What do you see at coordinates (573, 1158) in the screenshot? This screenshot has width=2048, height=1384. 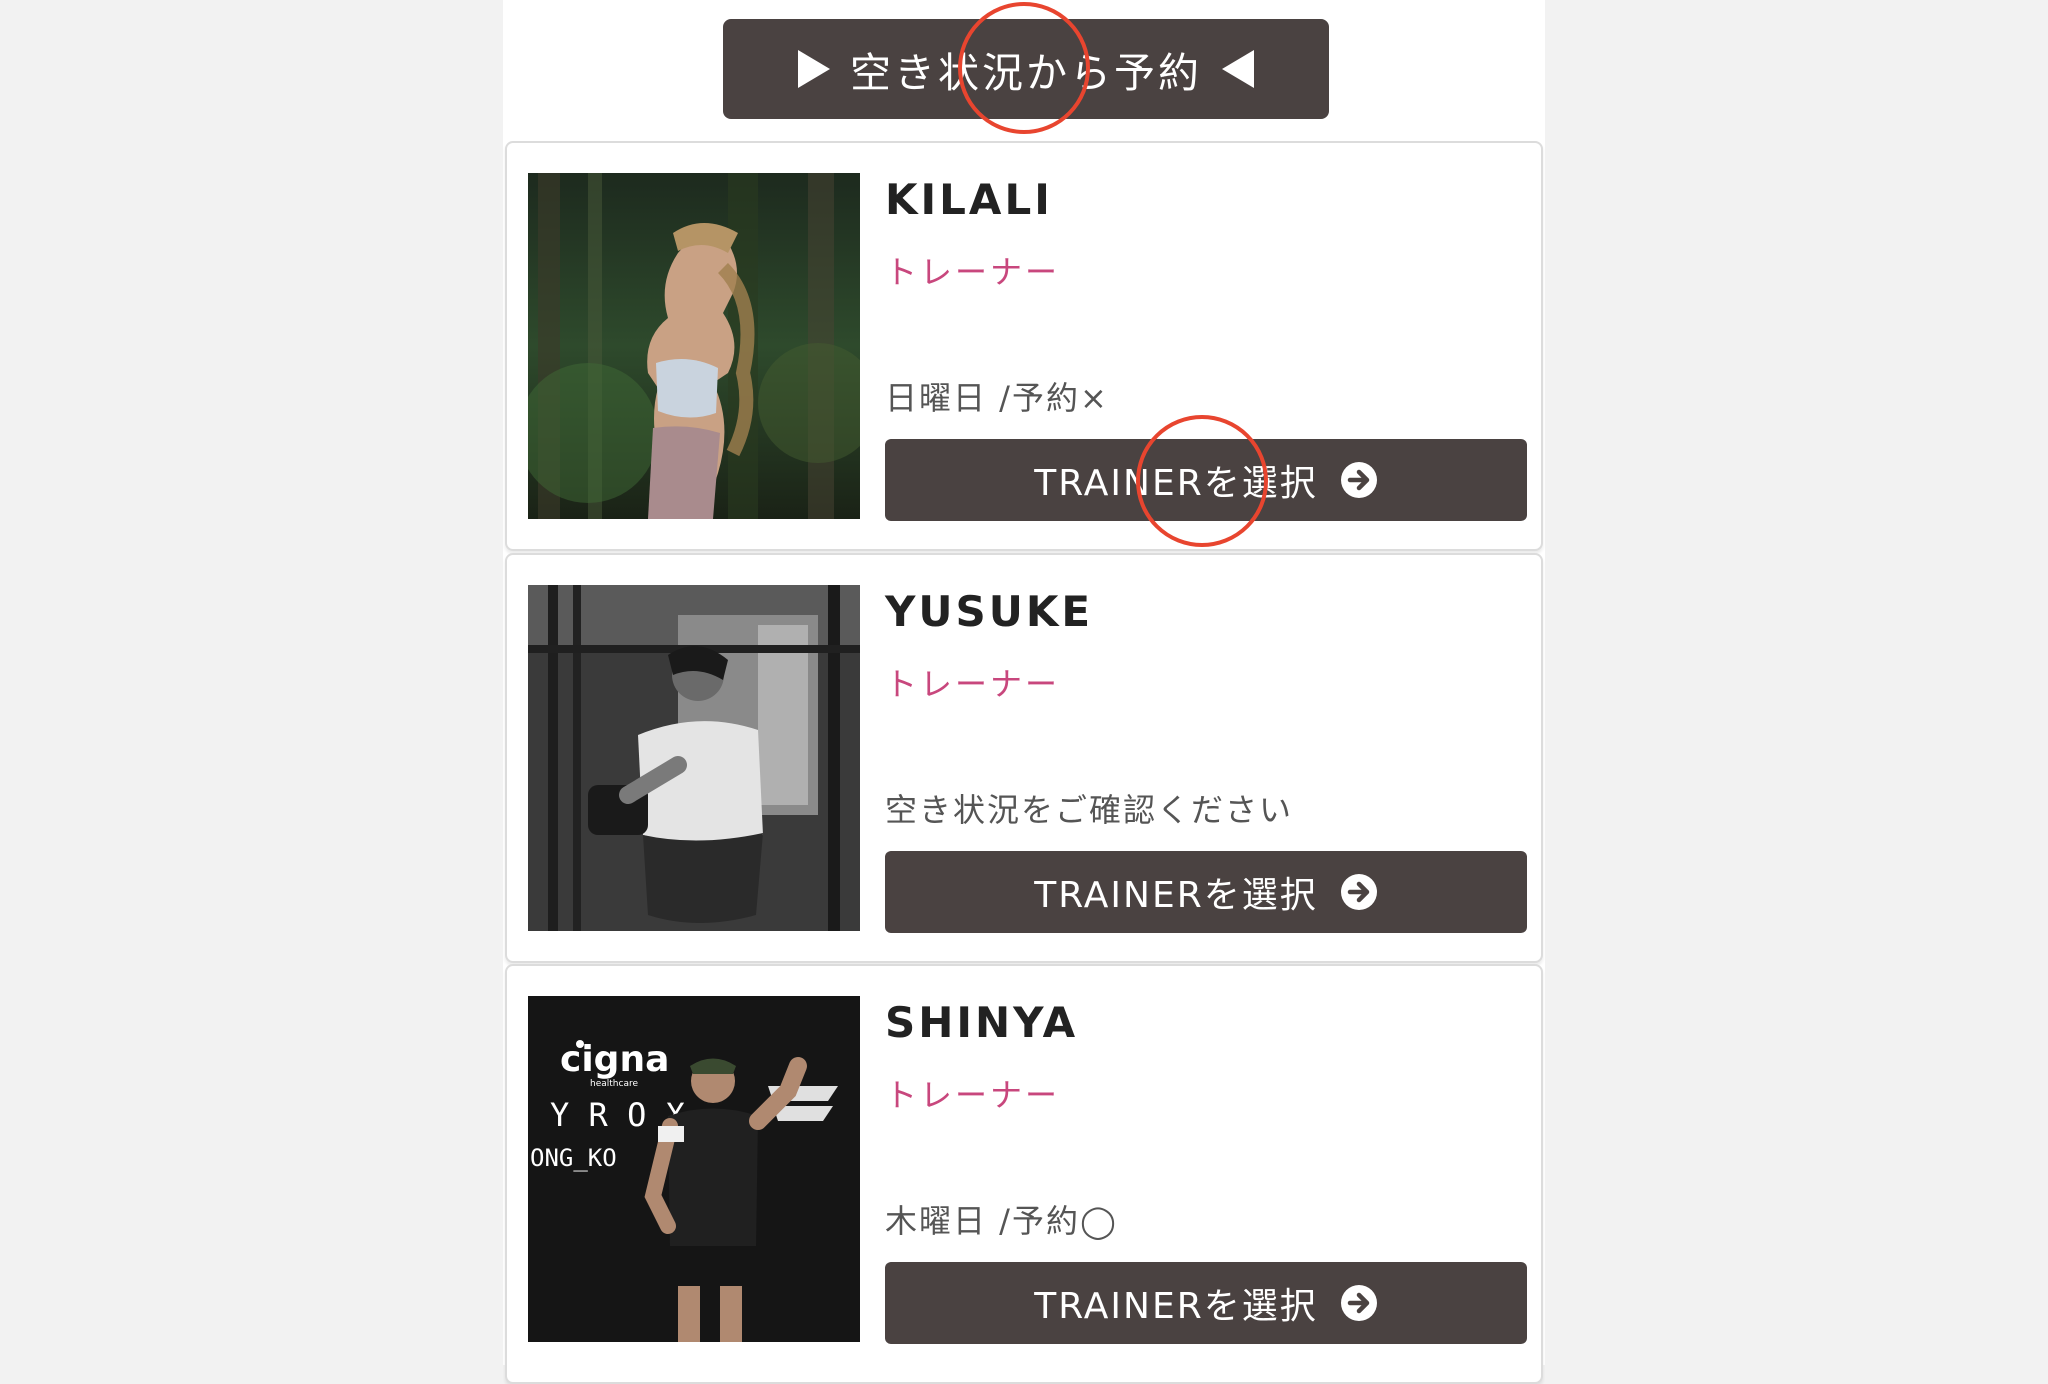 I see `photo-line2-text: ONG_KO` at bounding box center [573, 1158].